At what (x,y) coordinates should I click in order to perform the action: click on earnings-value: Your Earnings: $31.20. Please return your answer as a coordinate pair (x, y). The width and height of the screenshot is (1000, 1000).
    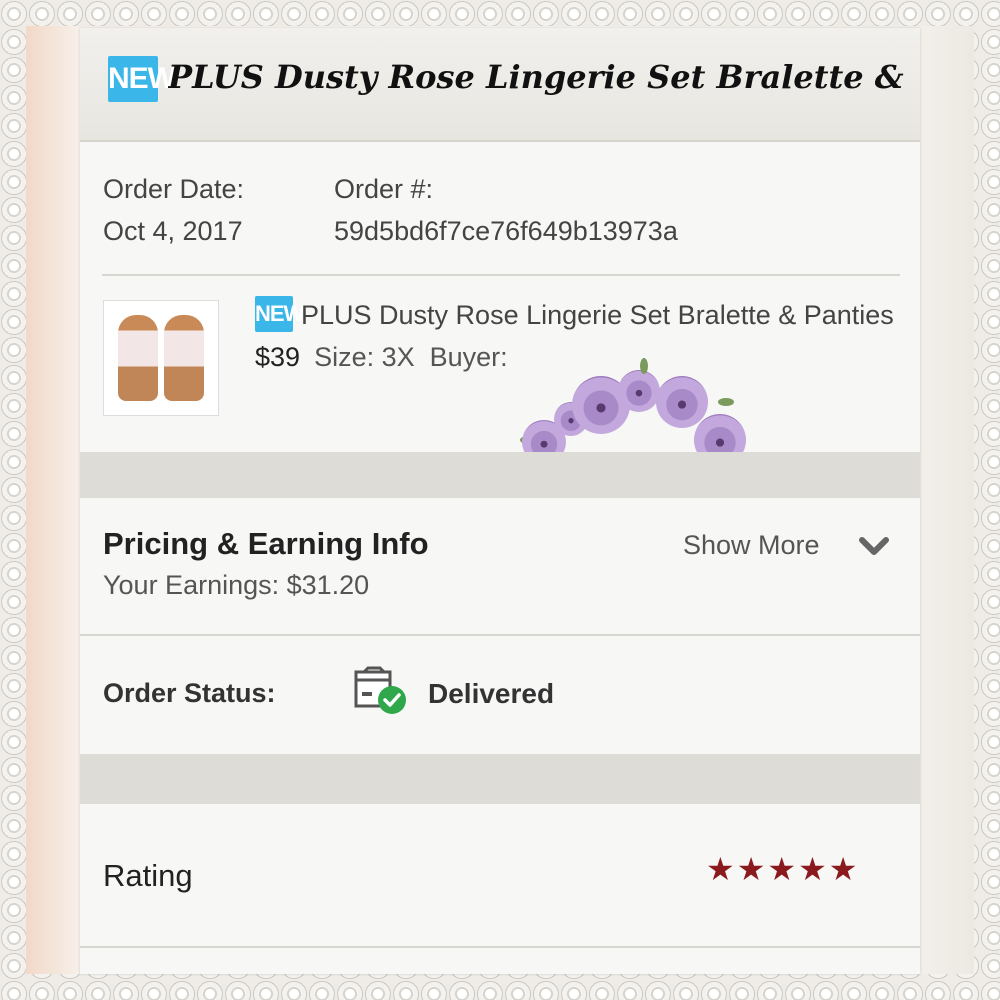
    Looking at the image, I should click on (236, 585).